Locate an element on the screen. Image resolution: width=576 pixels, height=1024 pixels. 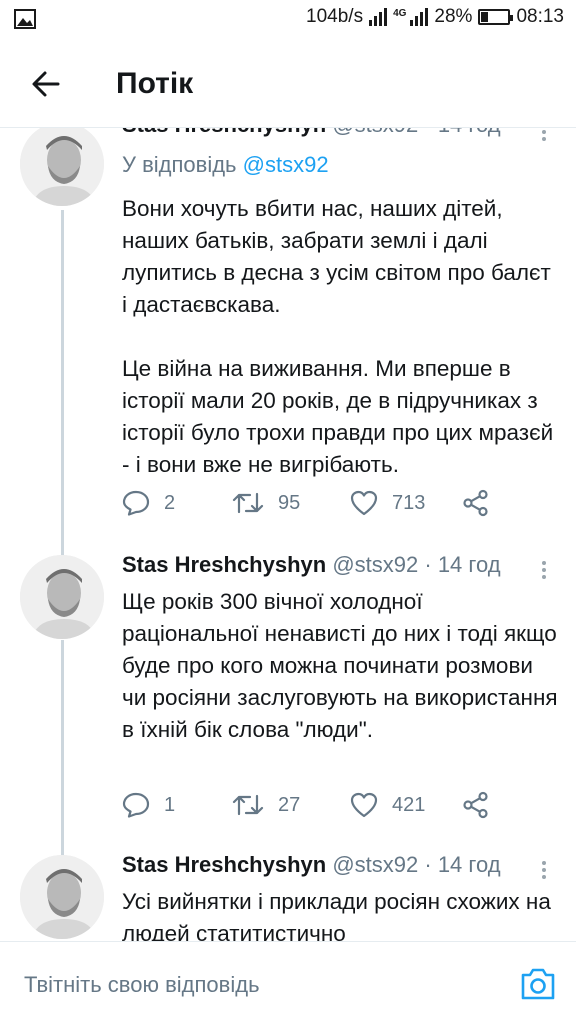
tweet-actions: 2 95 713 is located at coordinates (312, 503).